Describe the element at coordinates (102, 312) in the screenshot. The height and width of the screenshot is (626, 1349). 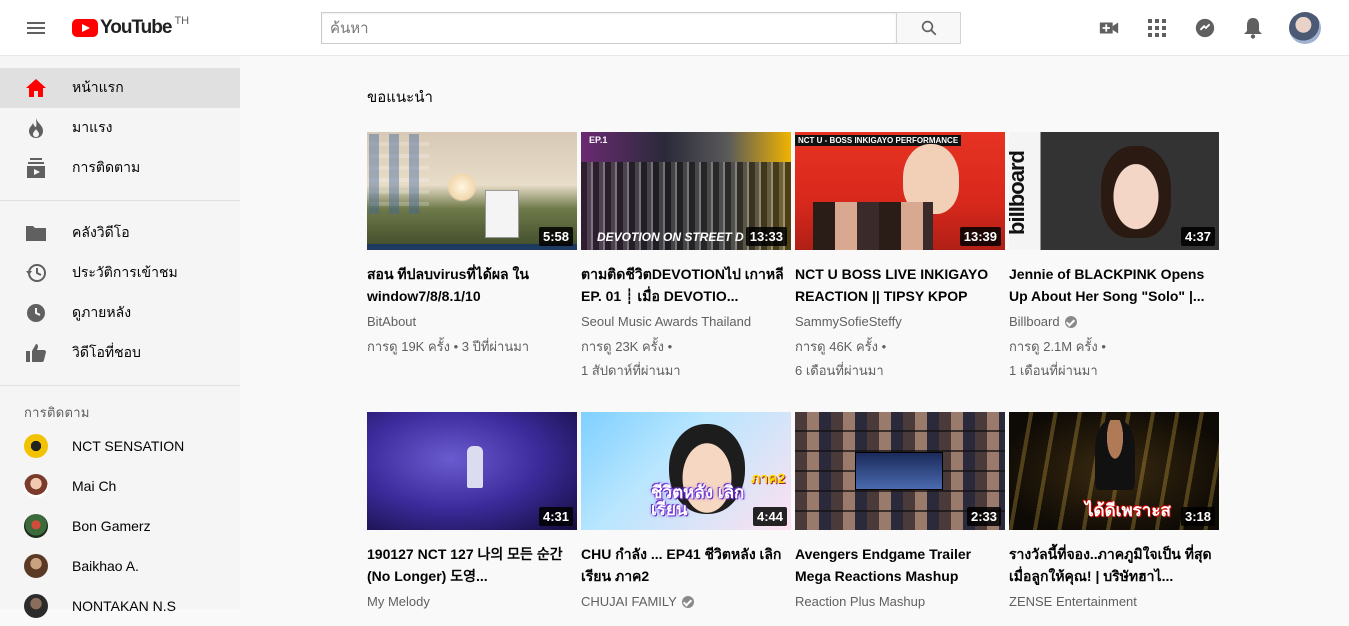
I see `sidebar-item-label: ดูภายหลัง` at that location.